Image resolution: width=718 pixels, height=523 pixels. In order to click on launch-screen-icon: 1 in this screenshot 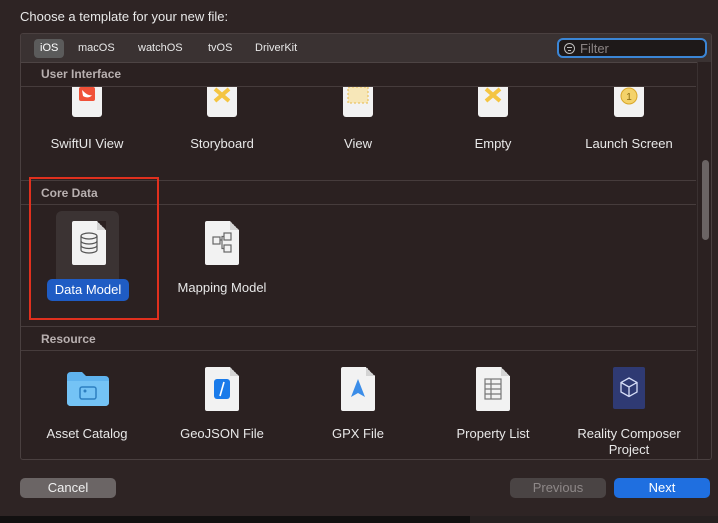, I will do `click(629, 102)`.